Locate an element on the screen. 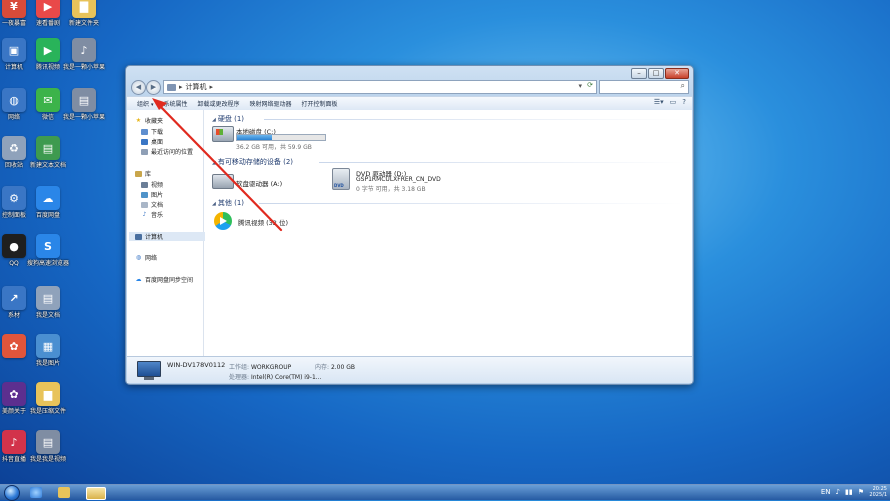  tray-icon: ⚑ is located at coordinates (861, 492).